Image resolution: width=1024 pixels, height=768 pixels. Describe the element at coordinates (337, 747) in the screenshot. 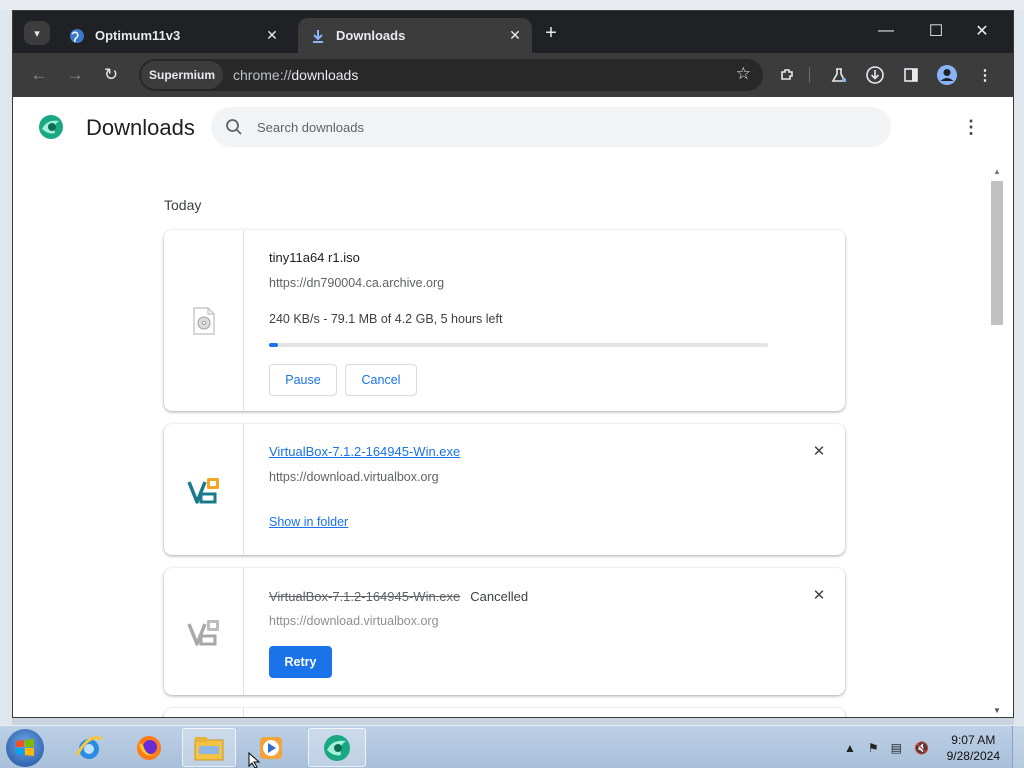

I see `supermium-taskbar-icon` at that location.